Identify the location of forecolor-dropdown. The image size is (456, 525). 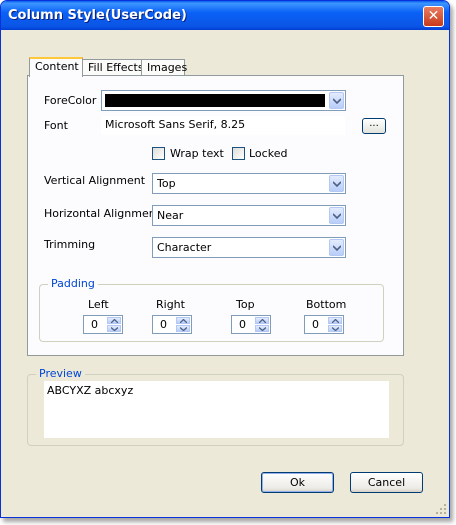
(223, 100).